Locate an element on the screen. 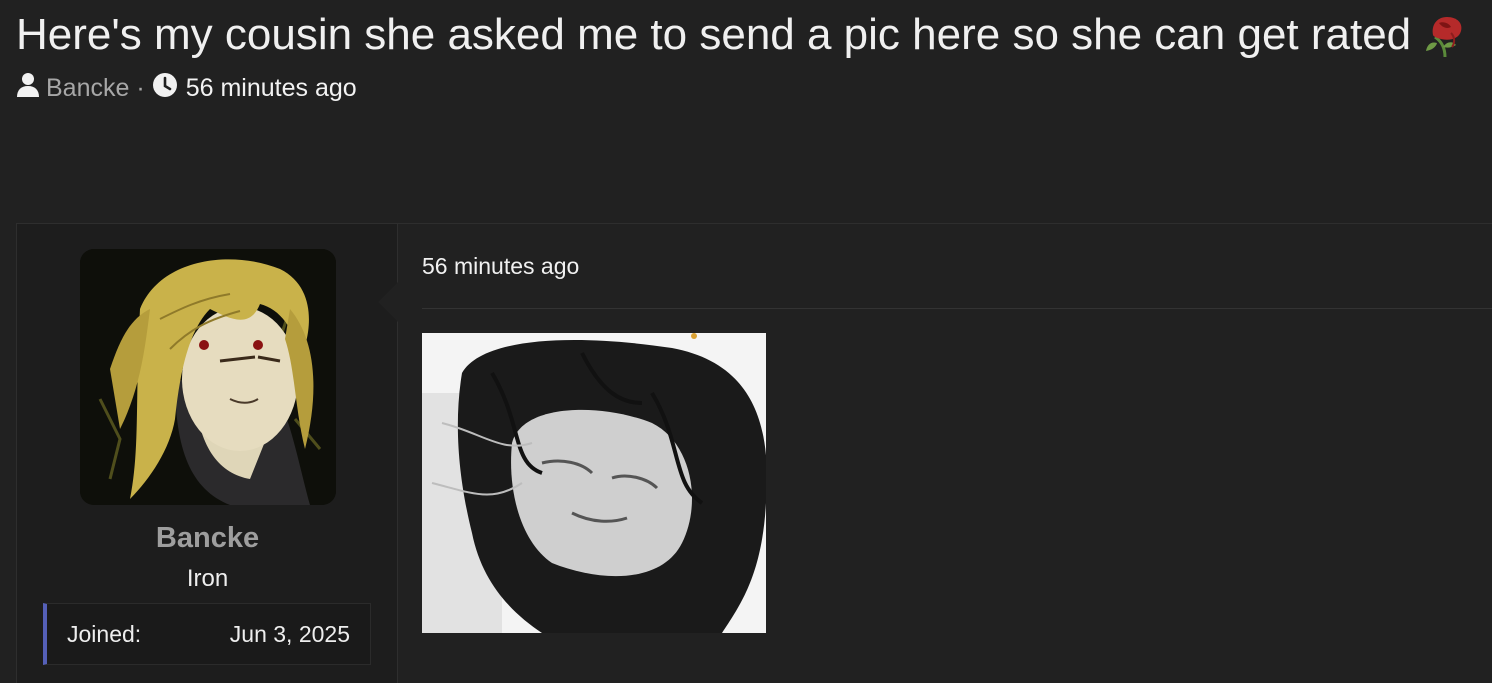 The image size is (1492, 683). post-username-link: Bancke is located at coordinates (207, 538).